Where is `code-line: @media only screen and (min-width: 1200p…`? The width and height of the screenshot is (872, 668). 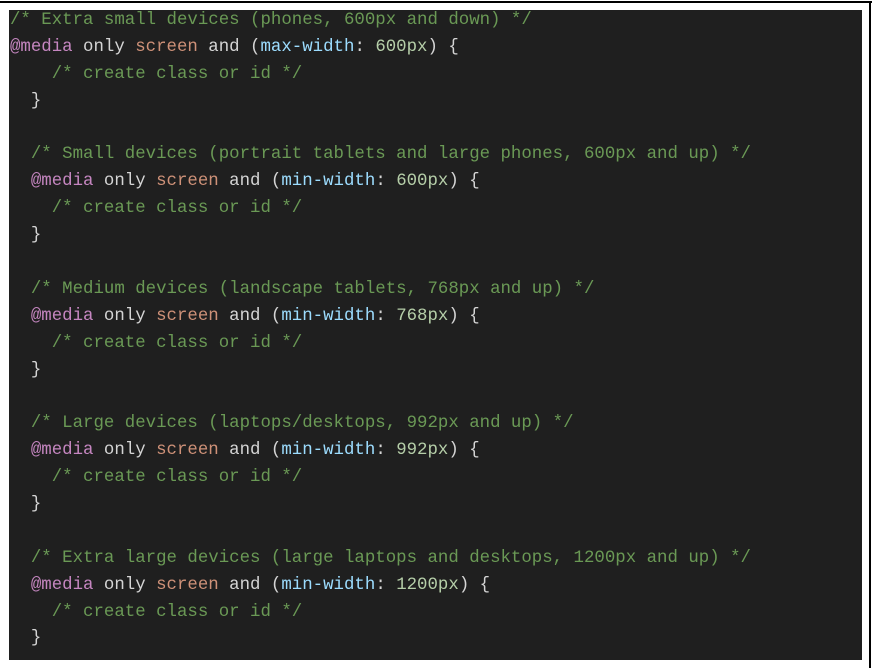 code-line: @media only screen and (min-width: 1200p… is located at coordinates (380, 586).